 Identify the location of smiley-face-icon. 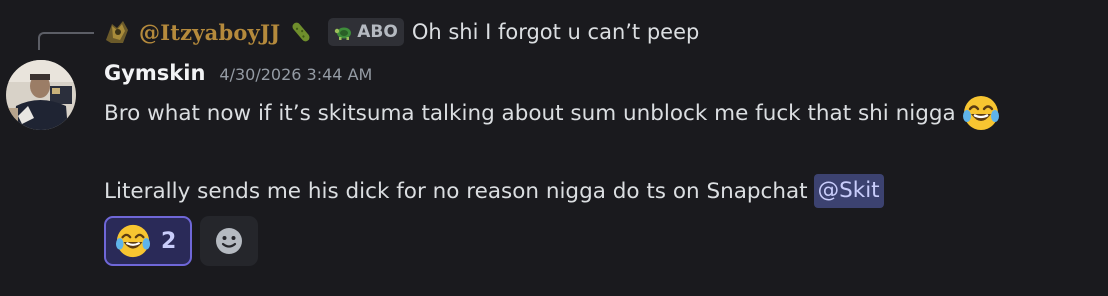
(229, 241).